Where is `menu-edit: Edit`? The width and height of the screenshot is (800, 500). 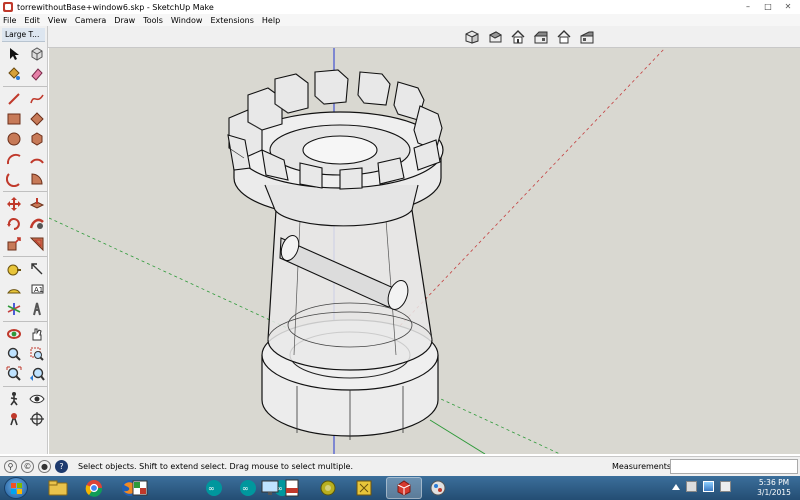 menu-edit: Edit is located at coordinates (32, 20).